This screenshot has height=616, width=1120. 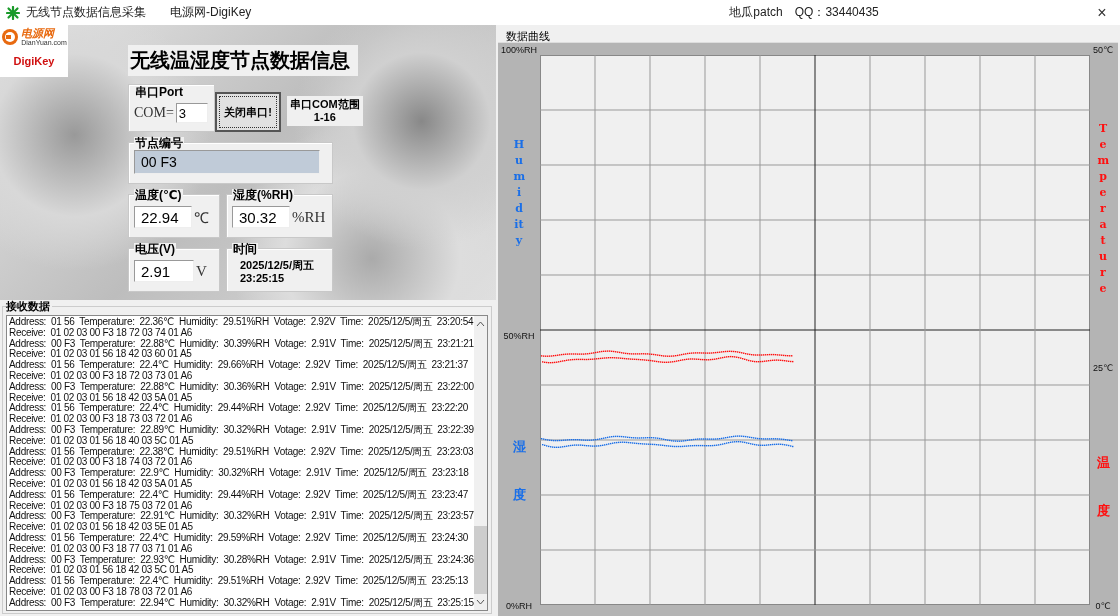 What do you see at coordinates (86, 12) in the screenshot?
I see `window-title: 无线节点数据信息采集` at bounding box center [86, 12].